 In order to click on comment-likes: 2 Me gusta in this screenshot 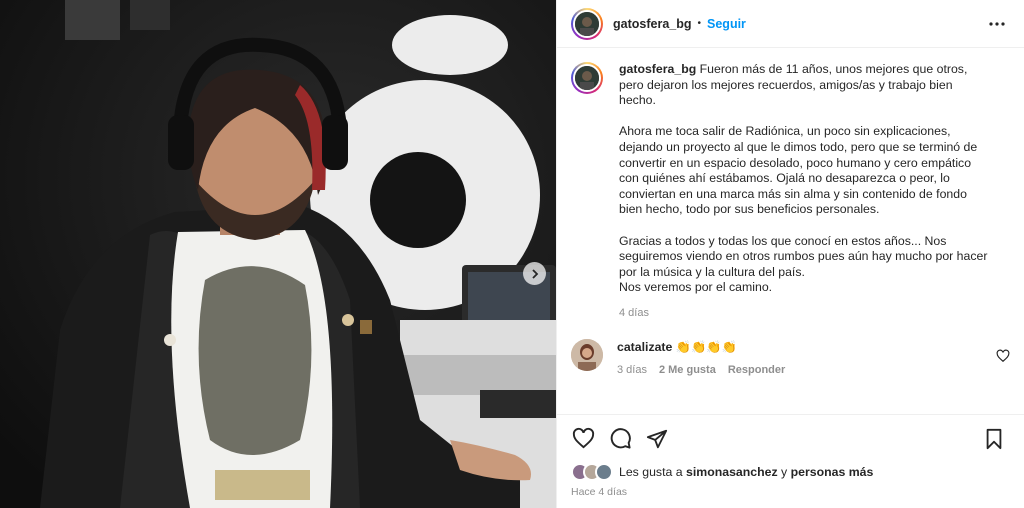, I will do `click(687, 370)`.